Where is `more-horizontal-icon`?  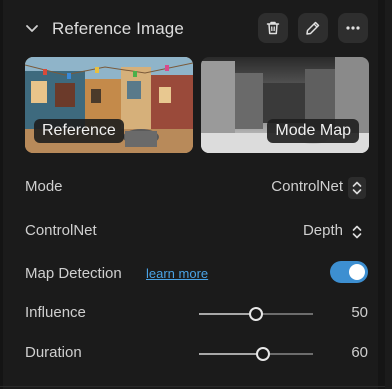 more-horizontal-icon is located at coordinates (353, 28).